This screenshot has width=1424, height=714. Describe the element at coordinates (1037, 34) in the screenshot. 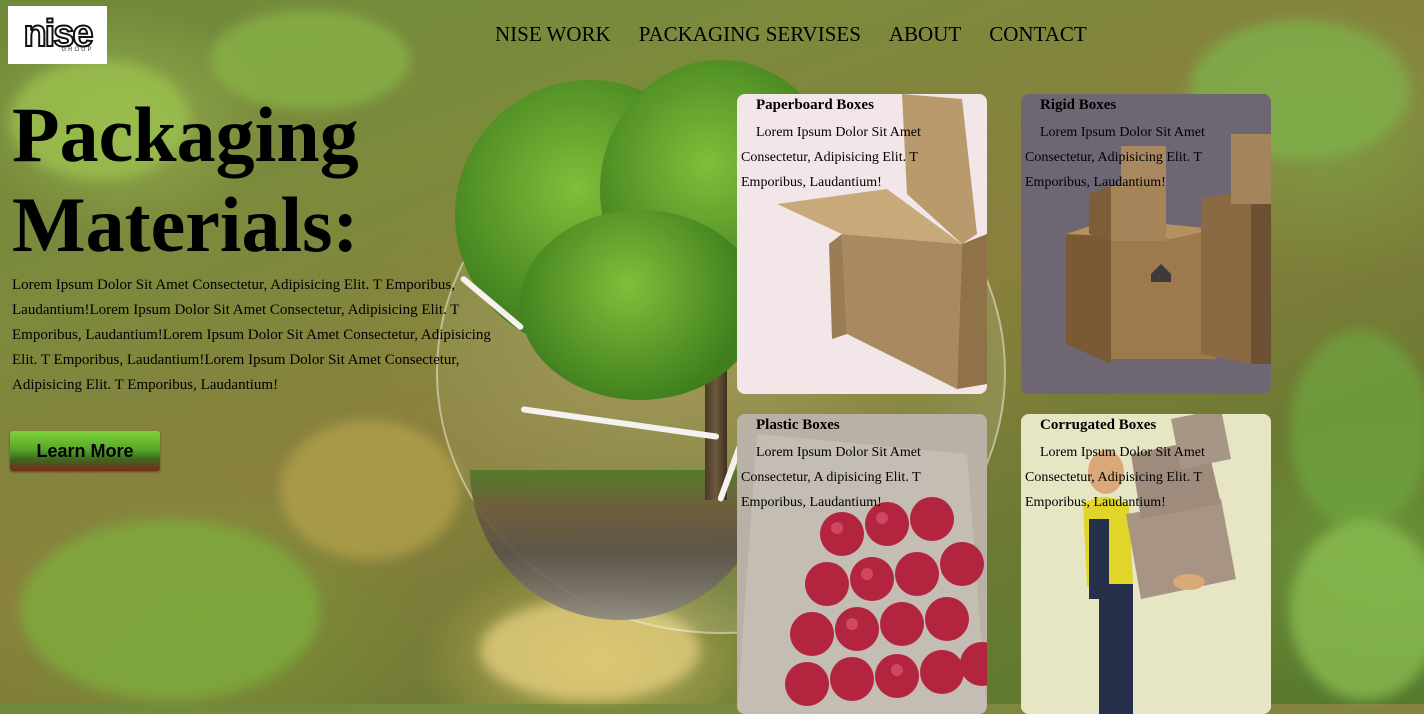

I see `nav-contact: CONTACT` at that location.